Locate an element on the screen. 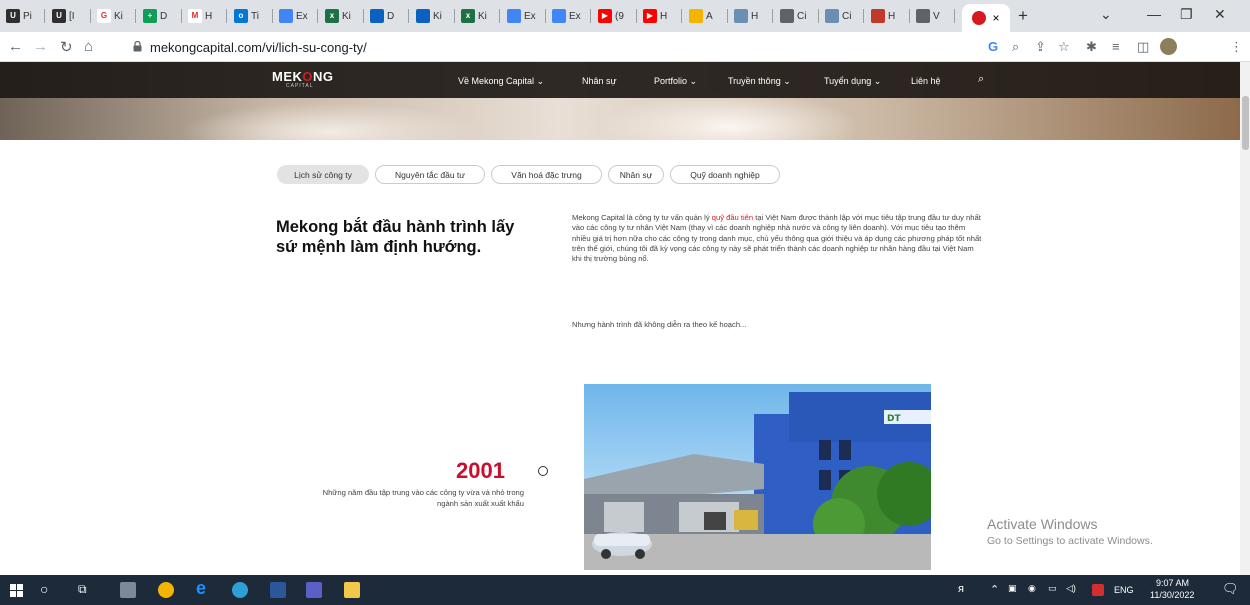  tab-label: Ti is located at coordinates (255, 16).